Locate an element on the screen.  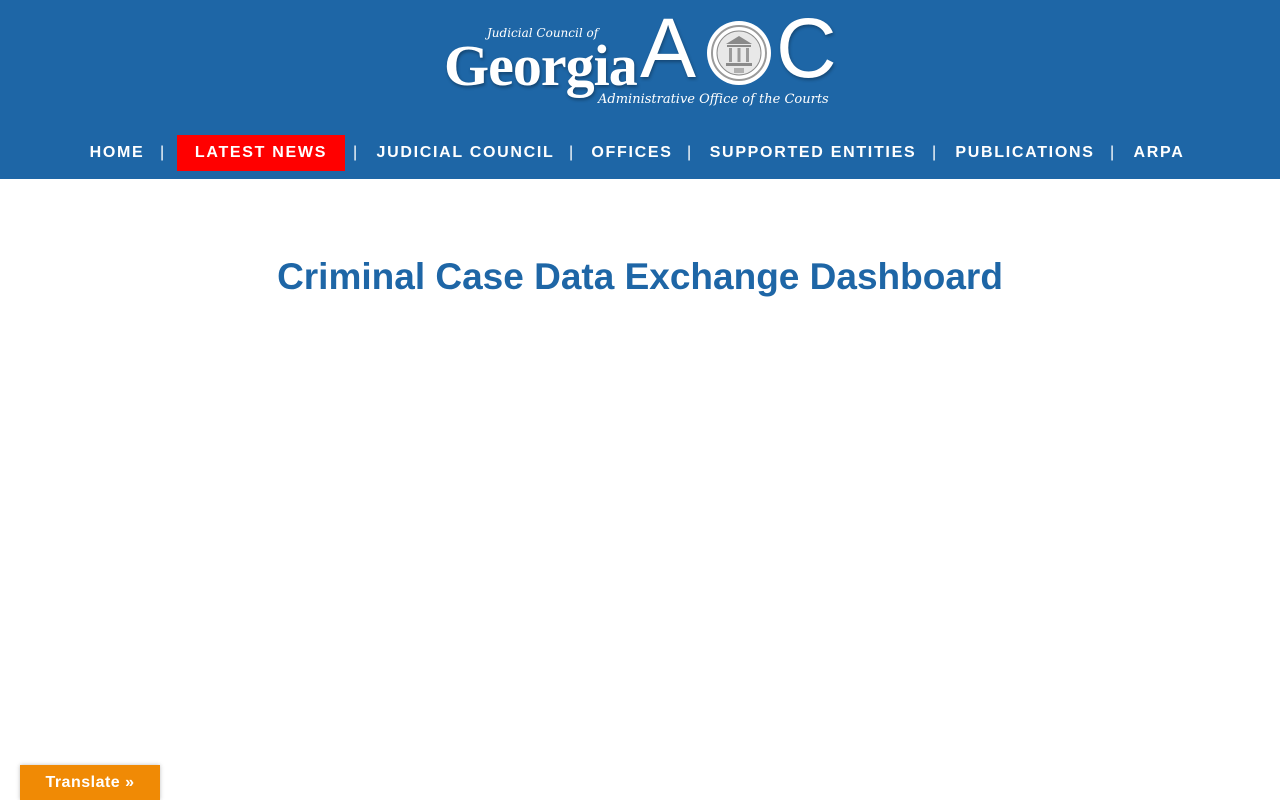
logo-aoc-mark: A C is located at coordinates (740, 50).